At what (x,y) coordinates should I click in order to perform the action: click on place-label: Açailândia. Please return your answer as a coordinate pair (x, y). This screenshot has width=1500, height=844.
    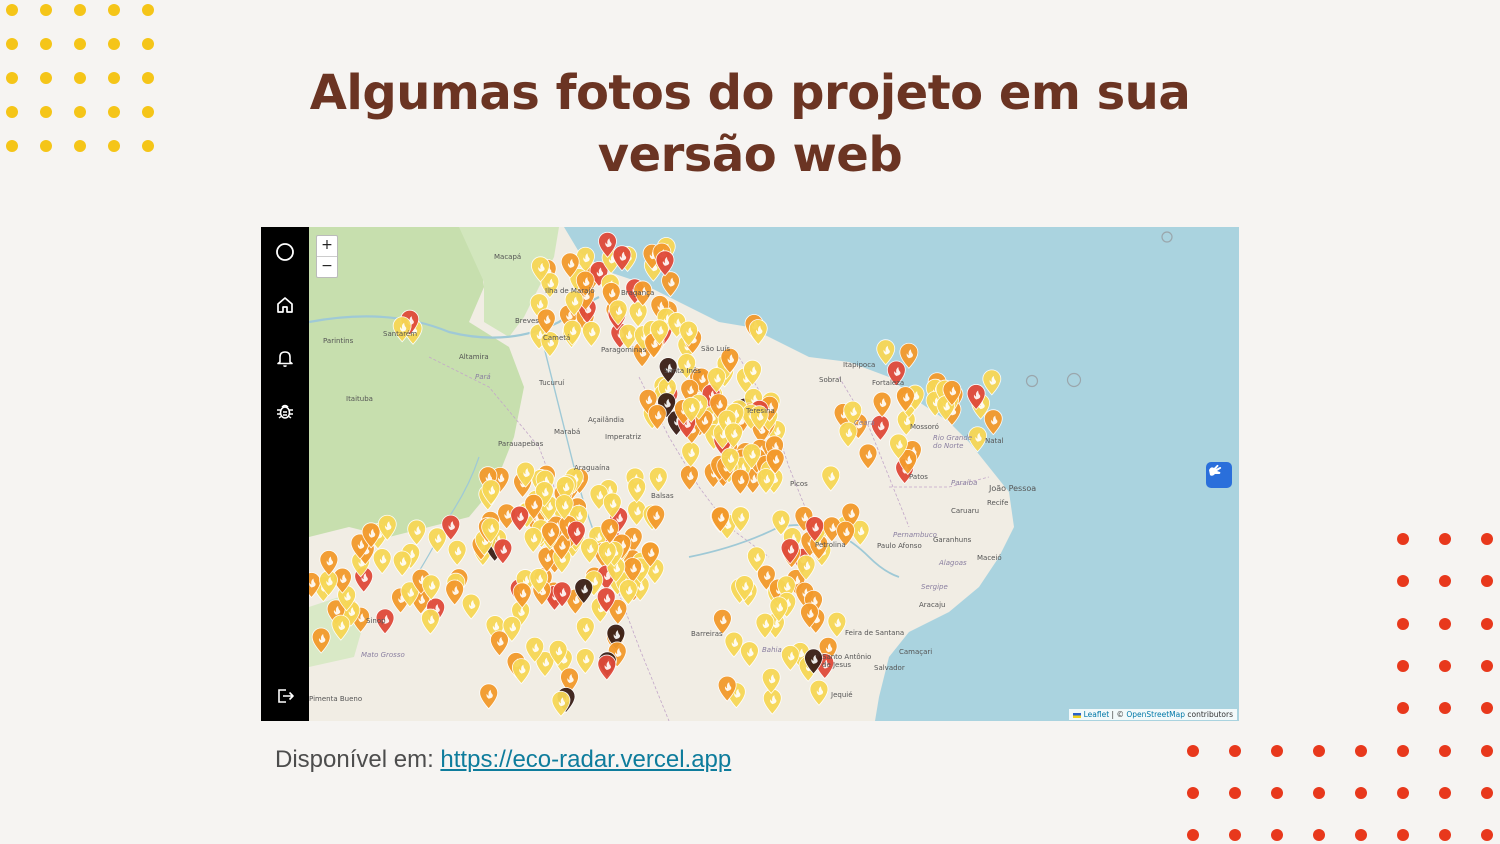
    Looking at the image, I should click on (606, 420).